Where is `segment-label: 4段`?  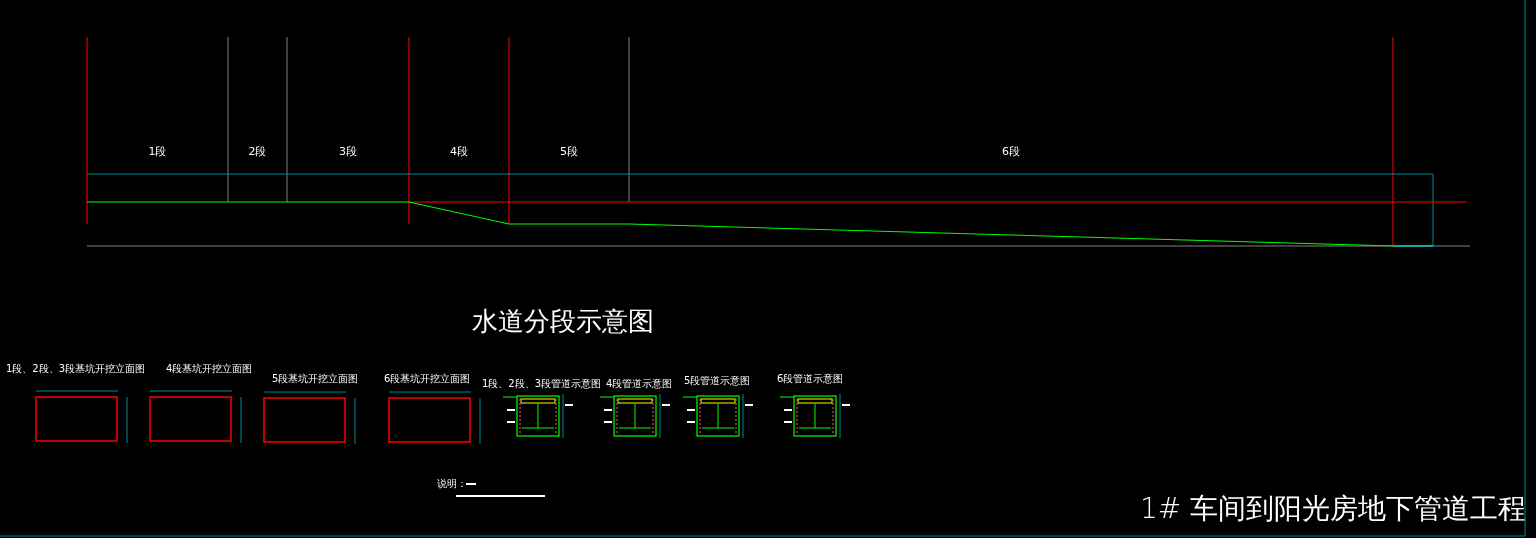
segment-label: 4段 is located at coordinates (459, 151).